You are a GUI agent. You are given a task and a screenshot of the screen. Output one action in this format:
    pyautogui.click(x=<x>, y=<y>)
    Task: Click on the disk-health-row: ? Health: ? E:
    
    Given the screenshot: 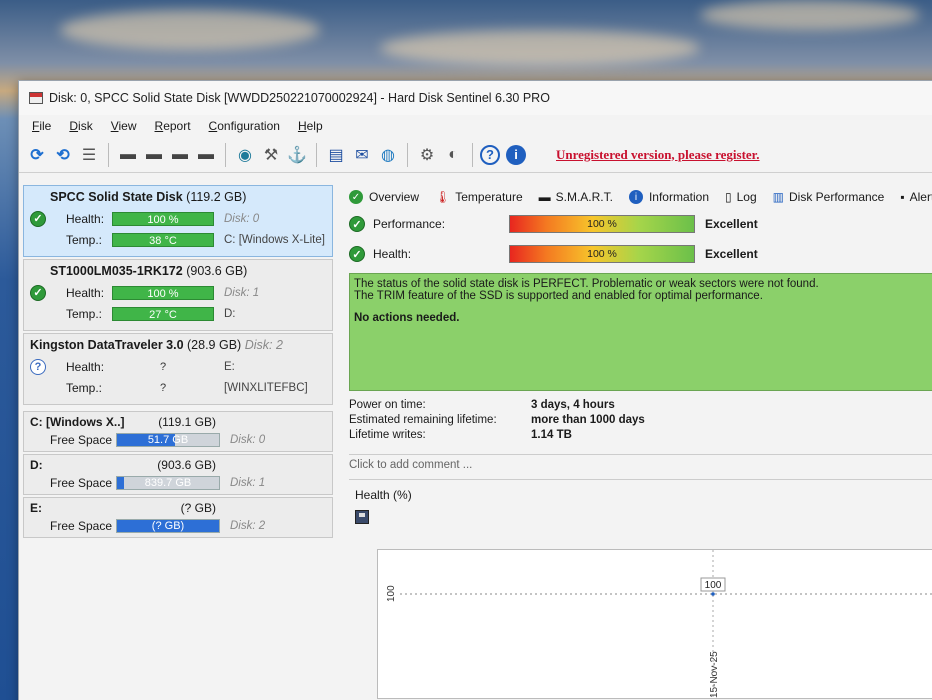 What is the action you would take?
    pyautogui.click(x=178, y=366)
    